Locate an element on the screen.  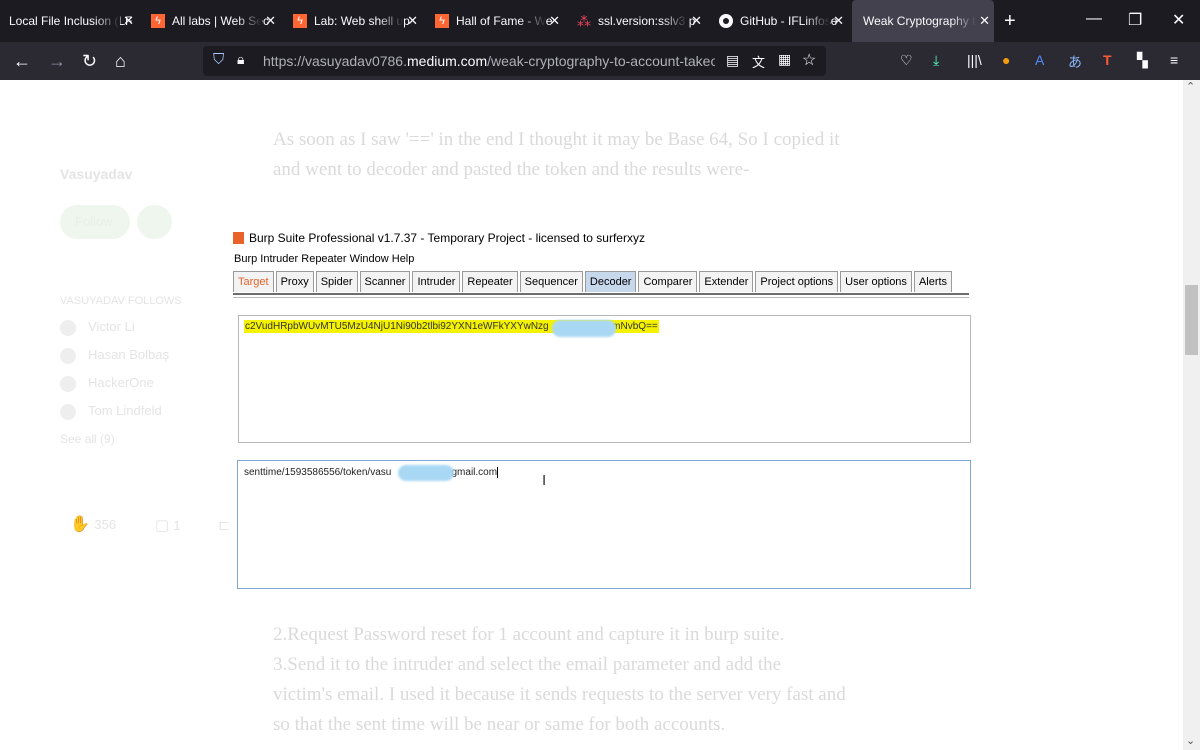
burp-tab-project-options: Project options is located at coordinates (797, 281).